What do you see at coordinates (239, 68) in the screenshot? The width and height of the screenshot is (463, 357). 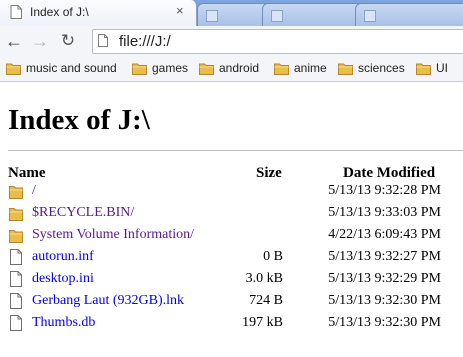 I see `bookmark-label: android` at bounding box center [239, 68].